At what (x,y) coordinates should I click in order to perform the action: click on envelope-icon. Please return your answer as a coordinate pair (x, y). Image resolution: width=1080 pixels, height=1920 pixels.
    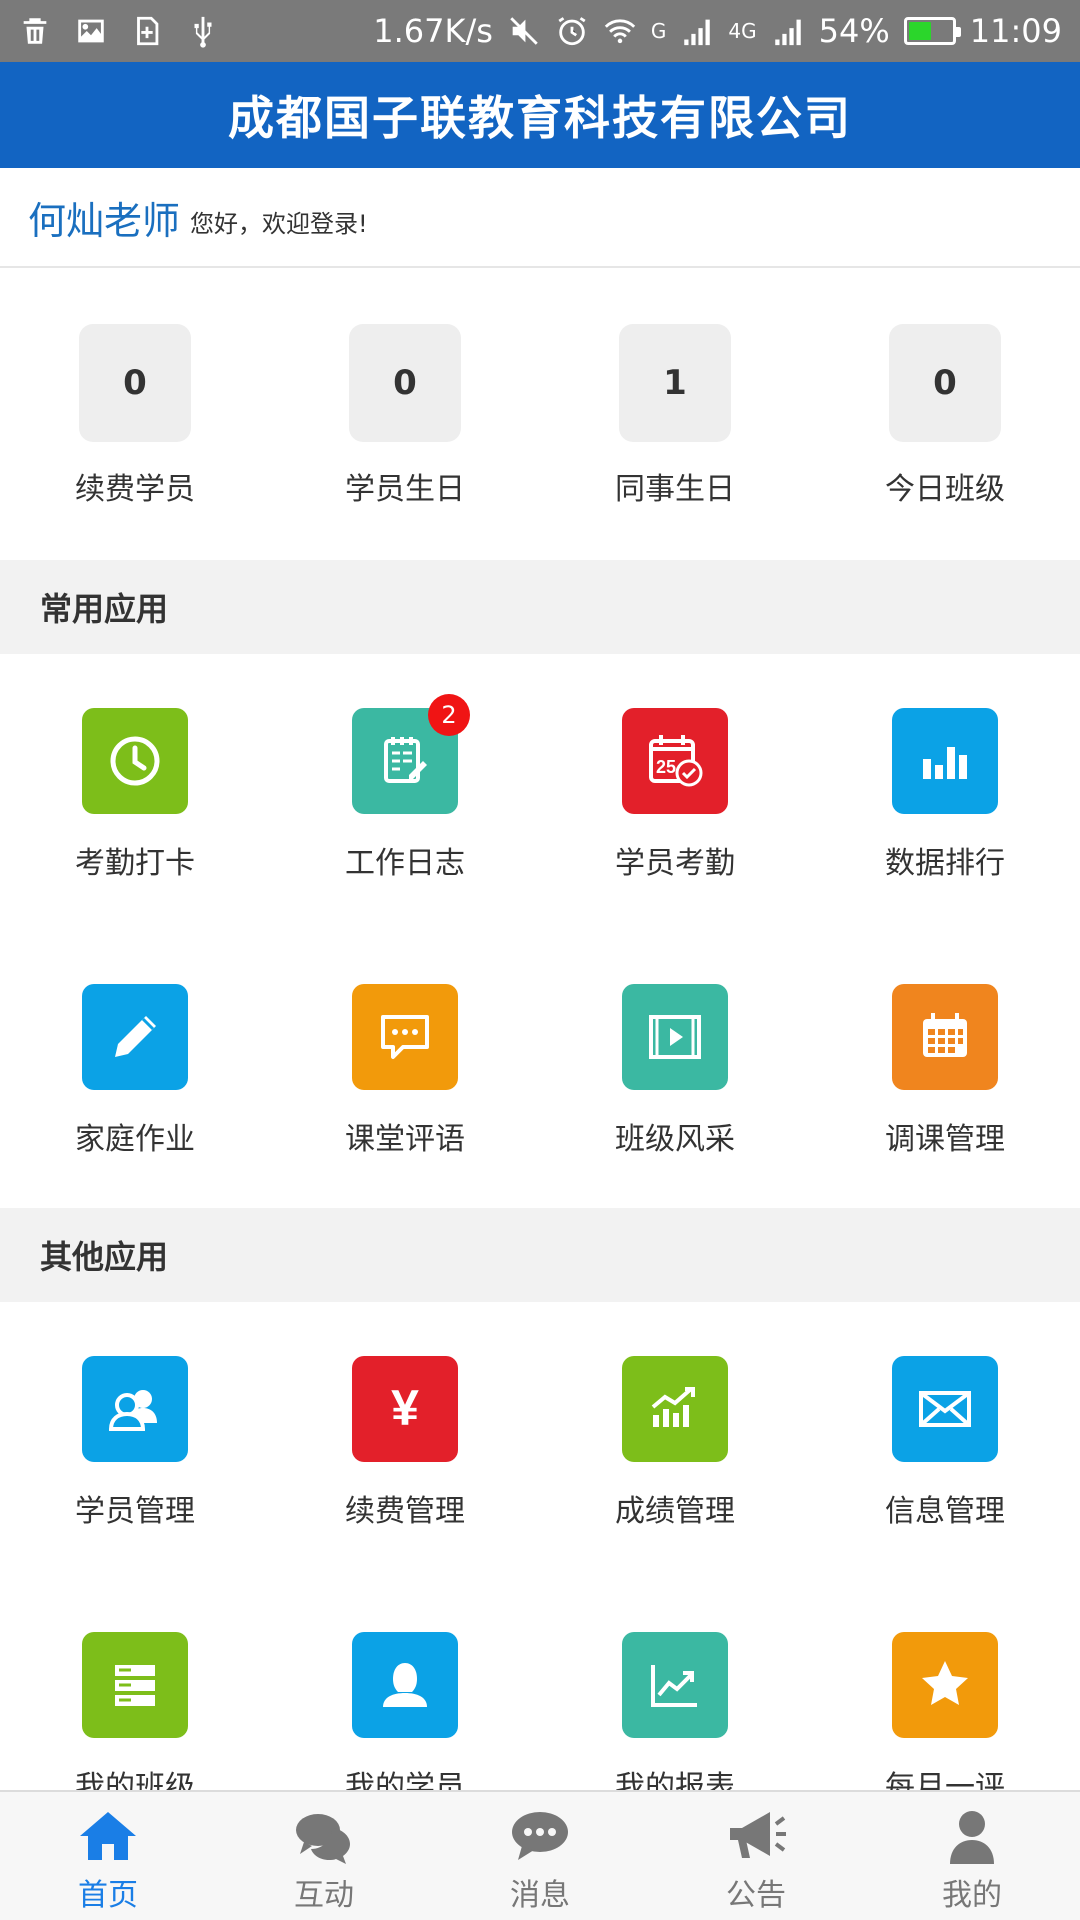
    Looking at the image, I should click on (945, 1409).